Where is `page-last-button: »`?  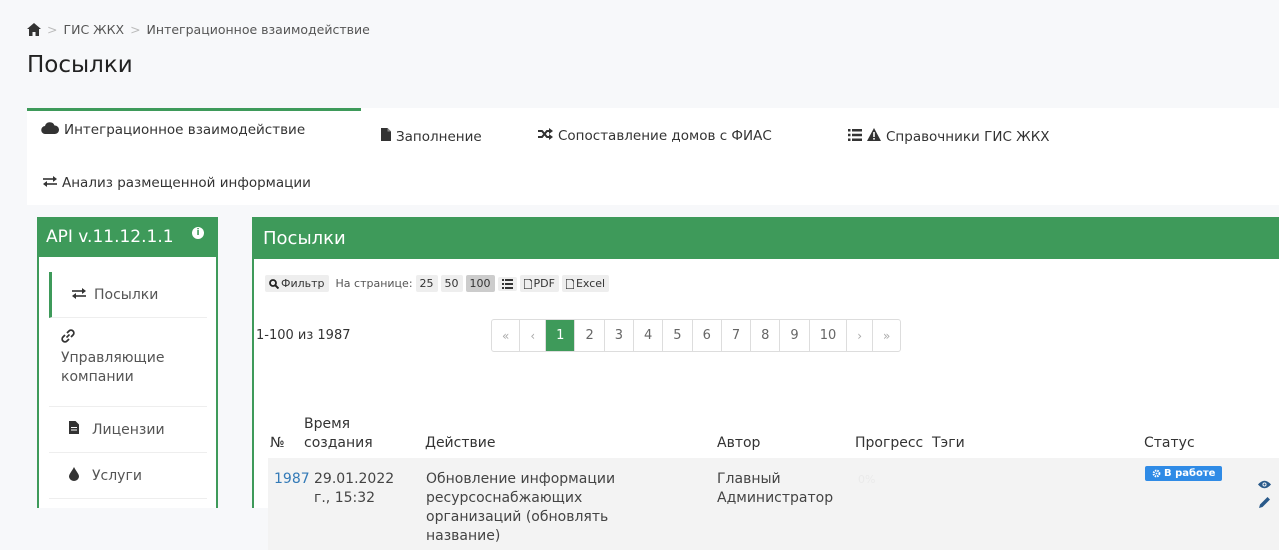
page-last-button: » is located at coordinates (886, 335).